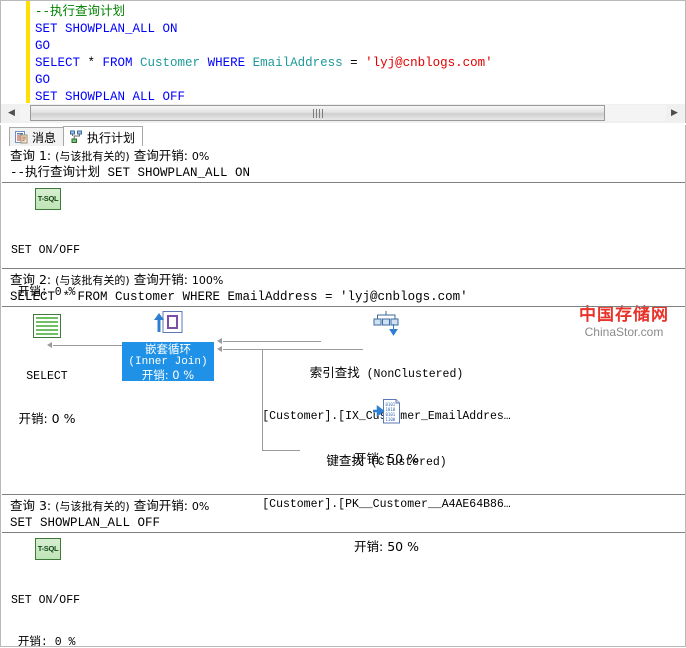 The width and height of the screenshot is (686, 648). What do you see at coordinates (168, 349) in the screenshot?
I see `plan-node-nested-loops-line1: 嵌套循环` at bounding box center [168, 349].